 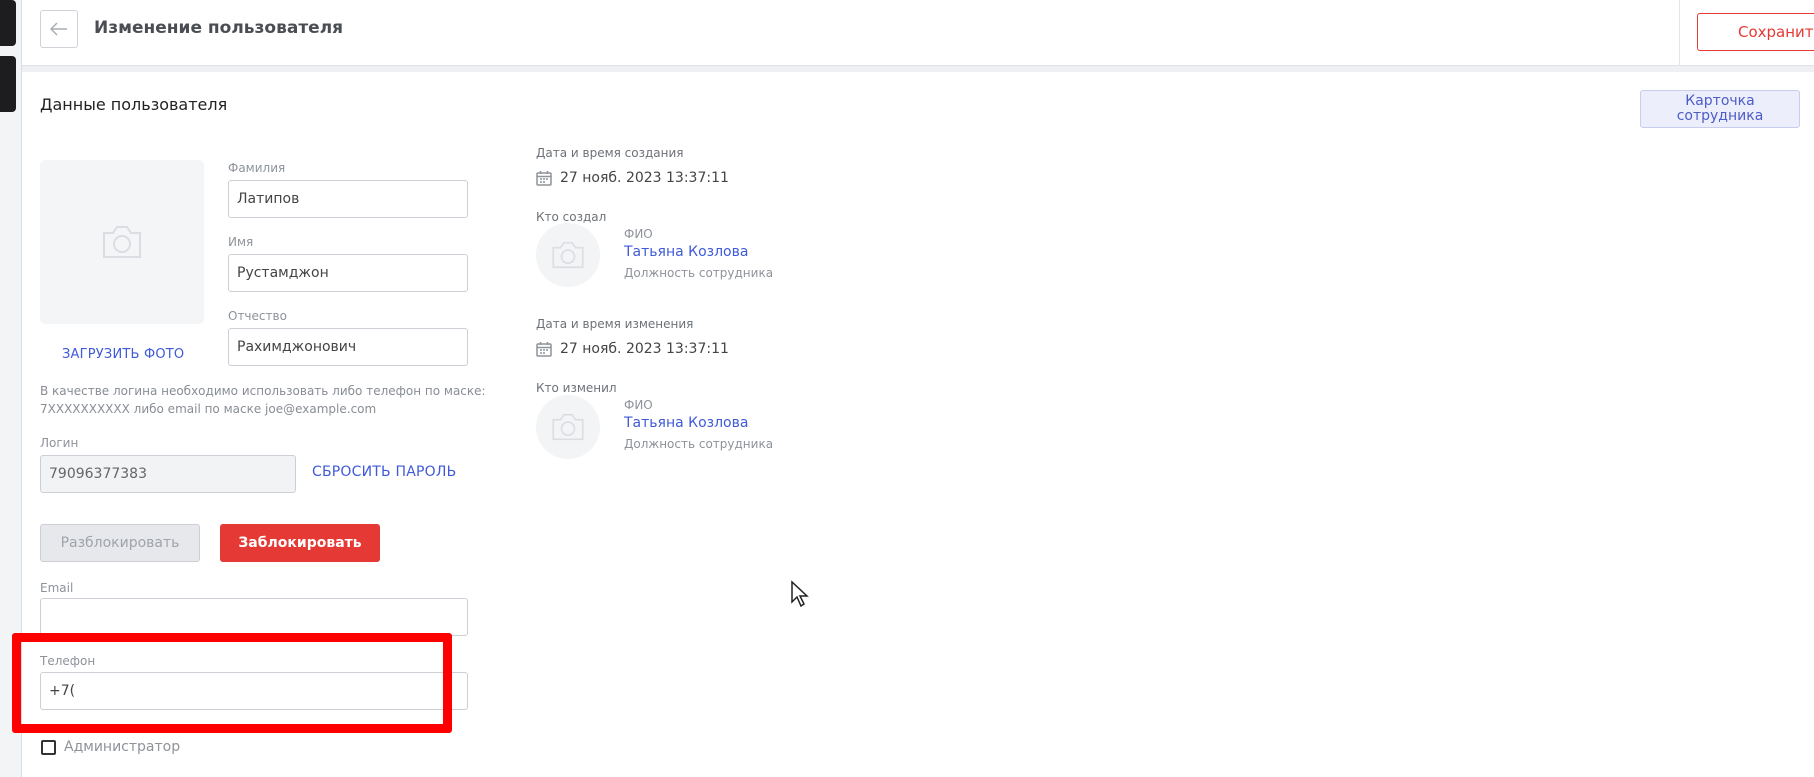 What do you see at coordinates (122, 747) in the screenshot?
I see `admin-label: Администратор` at bounding box center [122, 747].